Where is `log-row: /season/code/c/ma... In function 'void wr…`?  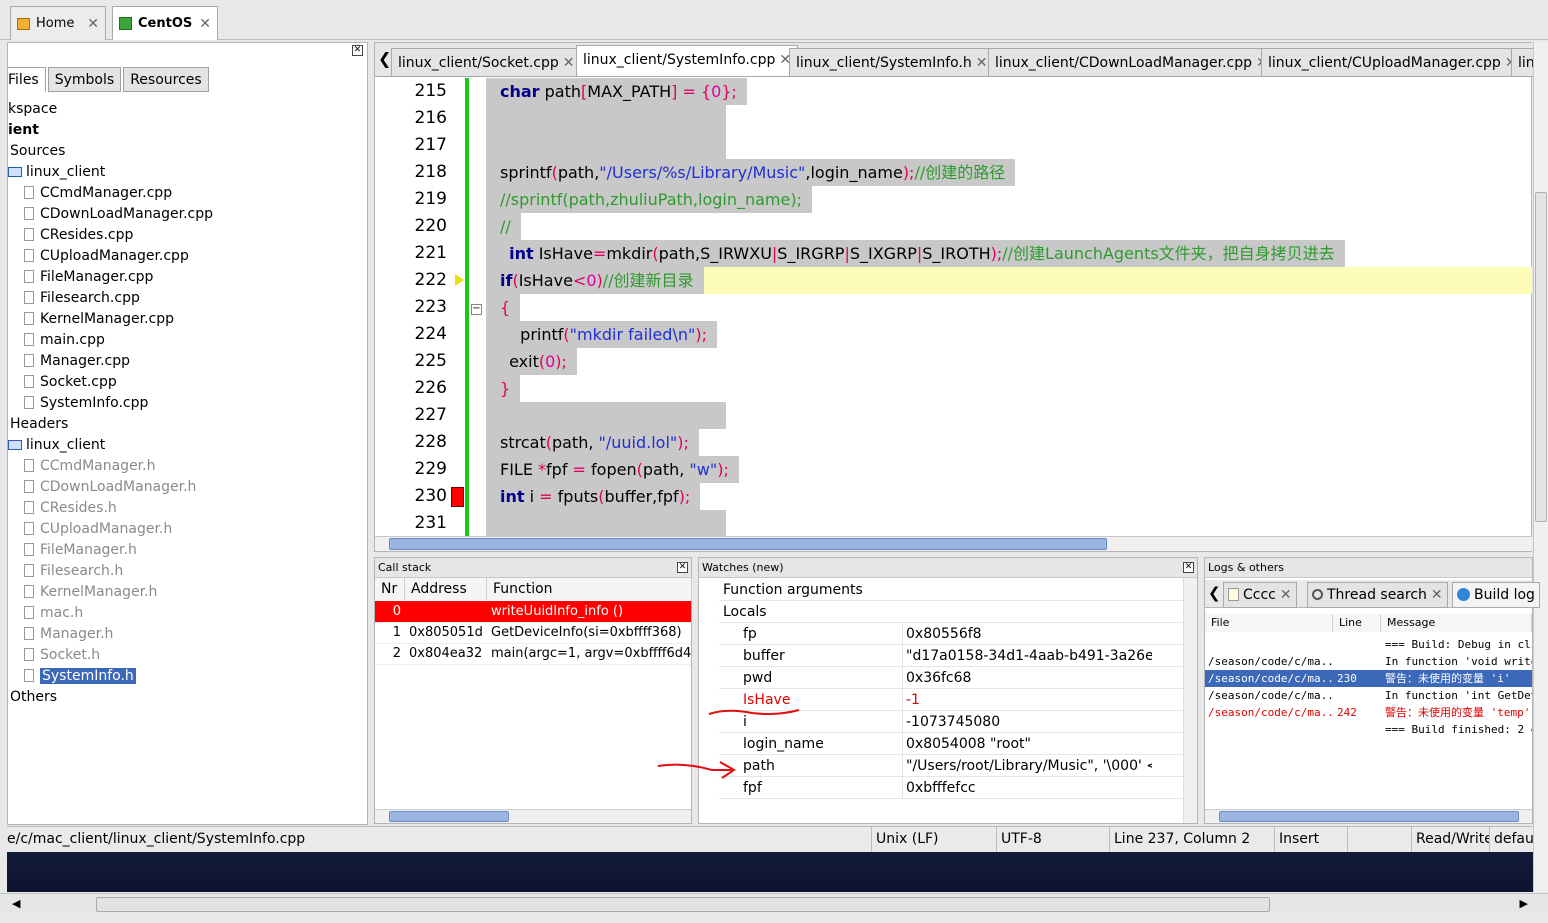
log-row: /season/code/c/ma... In function 'void wr… is located at coordinates (1368, 661).